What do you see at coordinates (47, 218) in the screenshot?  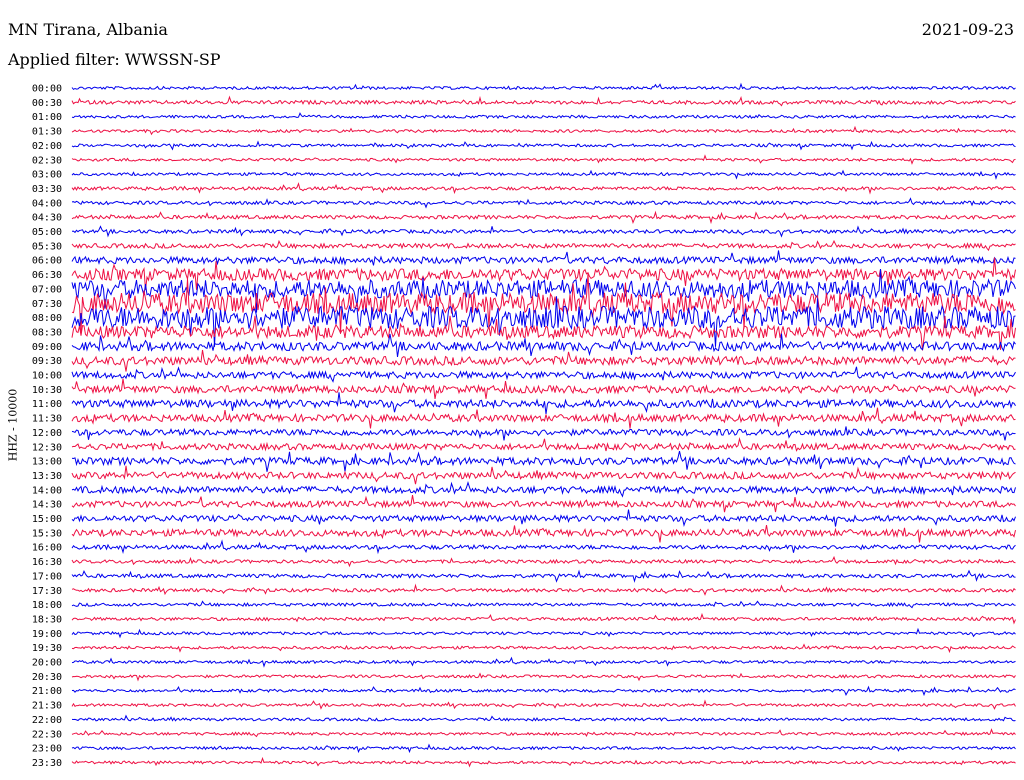 I see `time-label: 04:30` at bounding box center [47, 218].